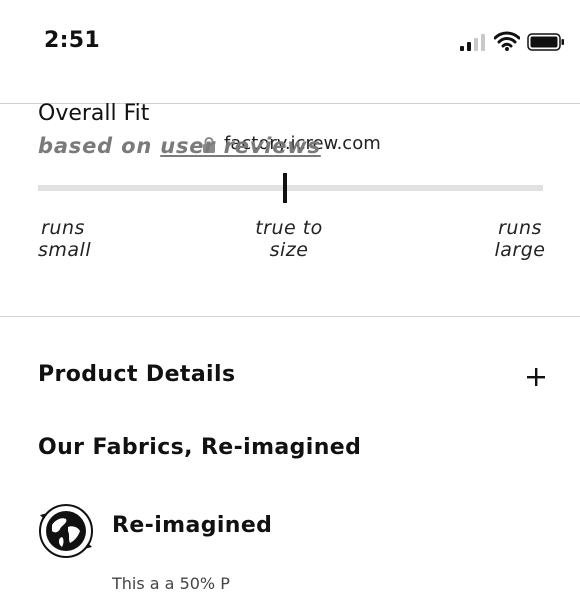  Describe the element at coordinates (192, 525) in the screenshot. I see `reimagined-label: Re-imagined` at that location.